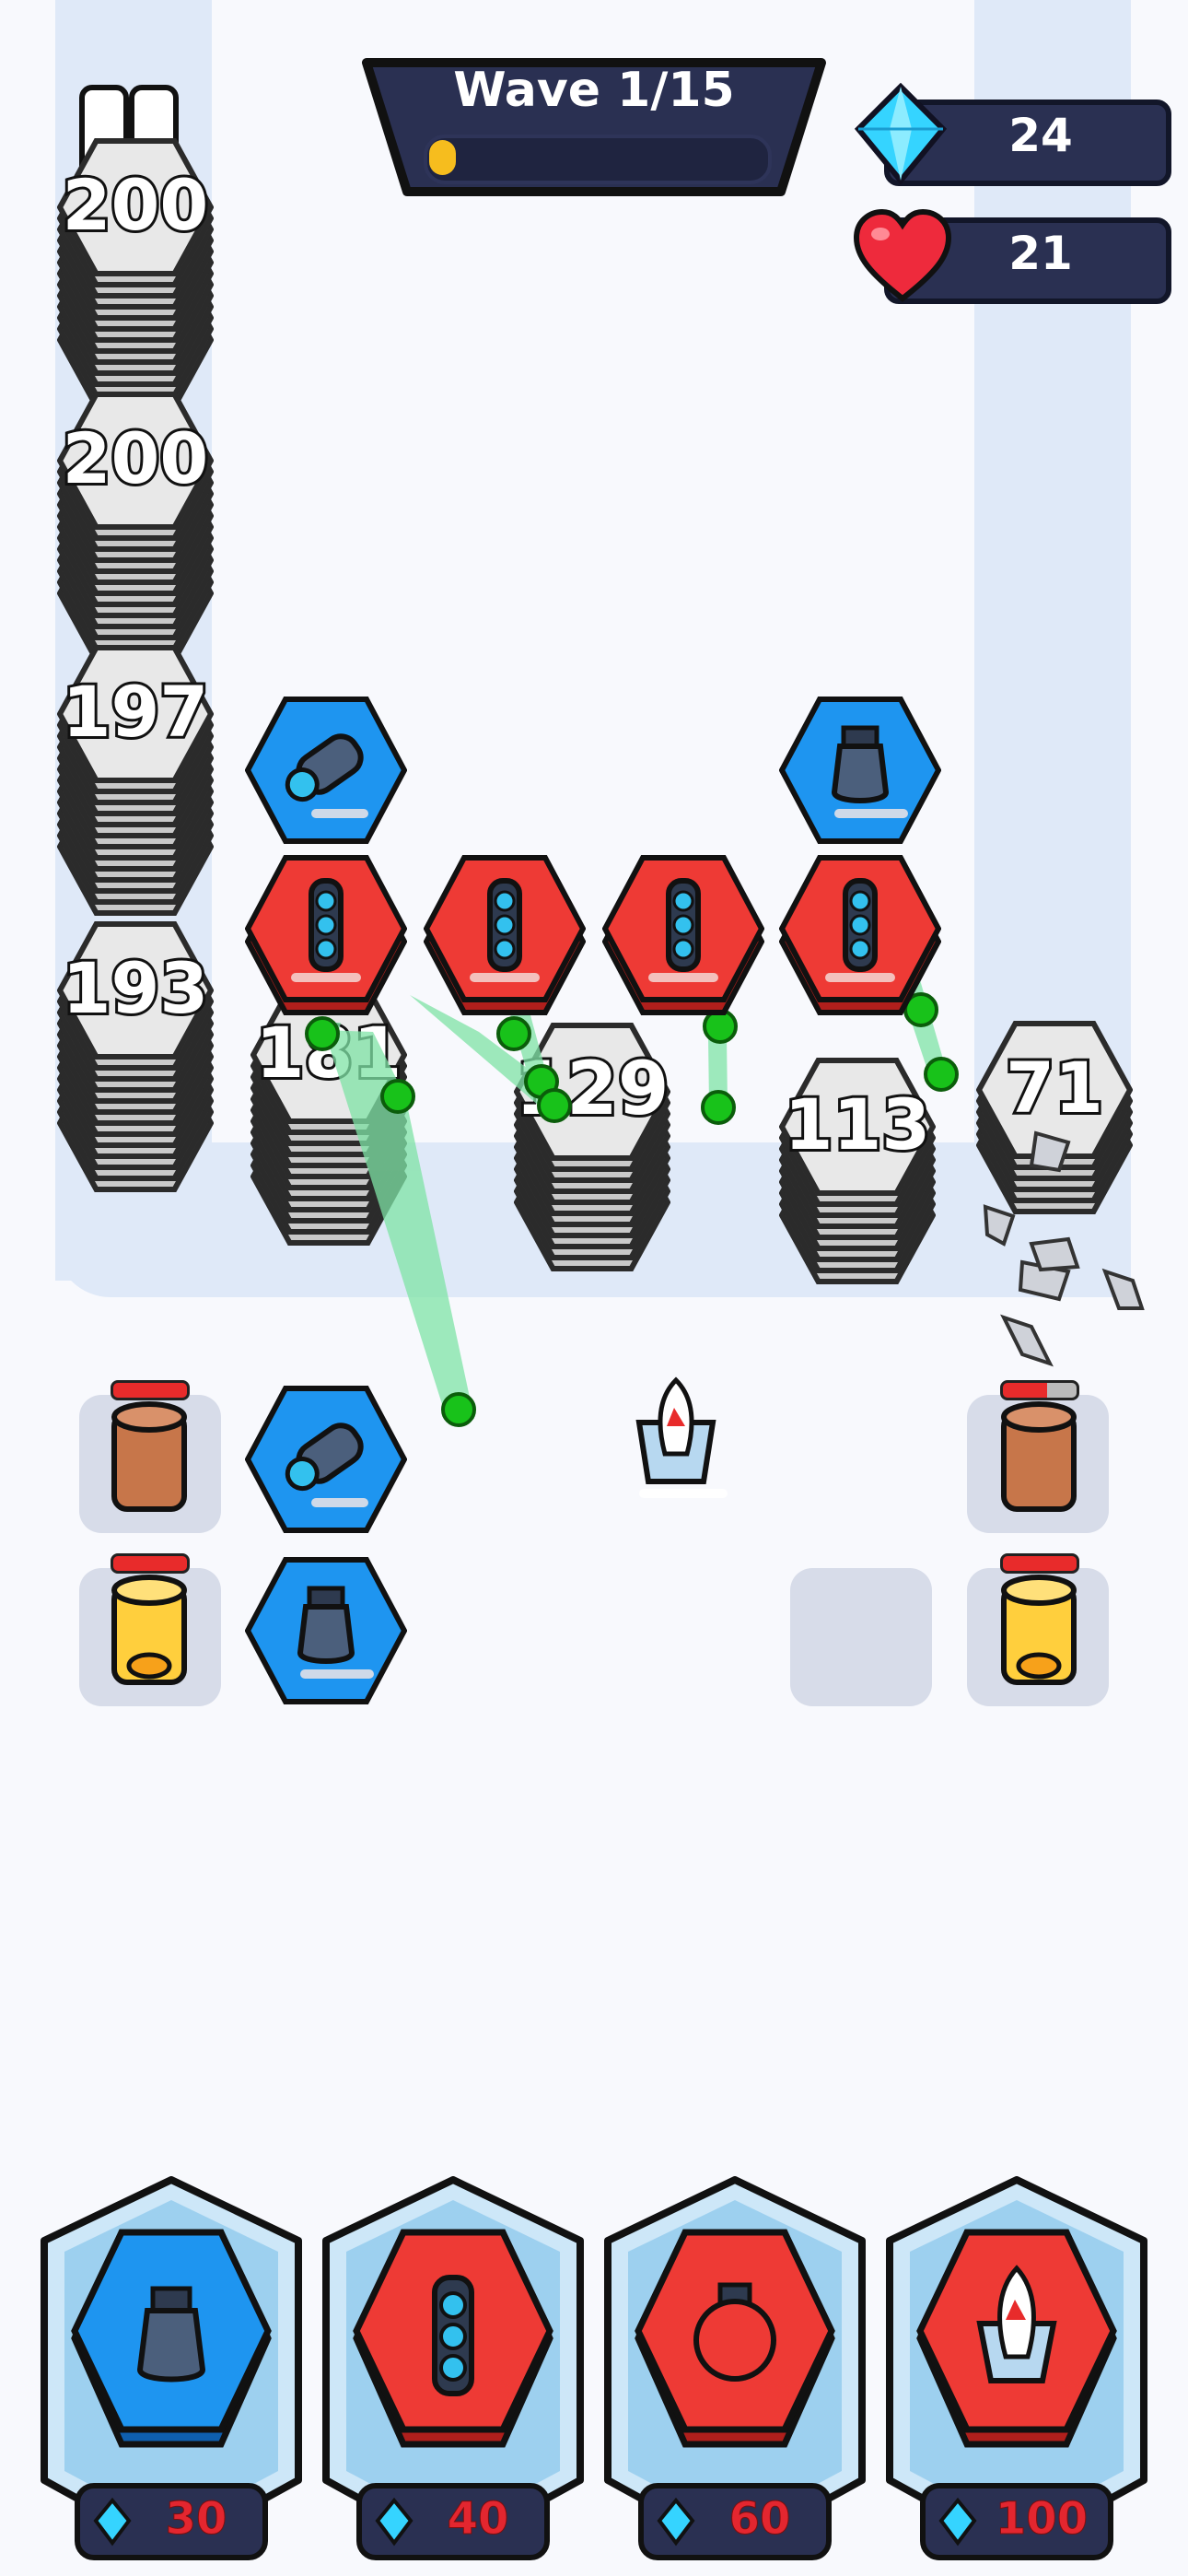 This screenshot has height=2576, width=1188. Describe the element at coordinates (861, 1637) in the screenshot. I see `tower-slot-empty` at that location.